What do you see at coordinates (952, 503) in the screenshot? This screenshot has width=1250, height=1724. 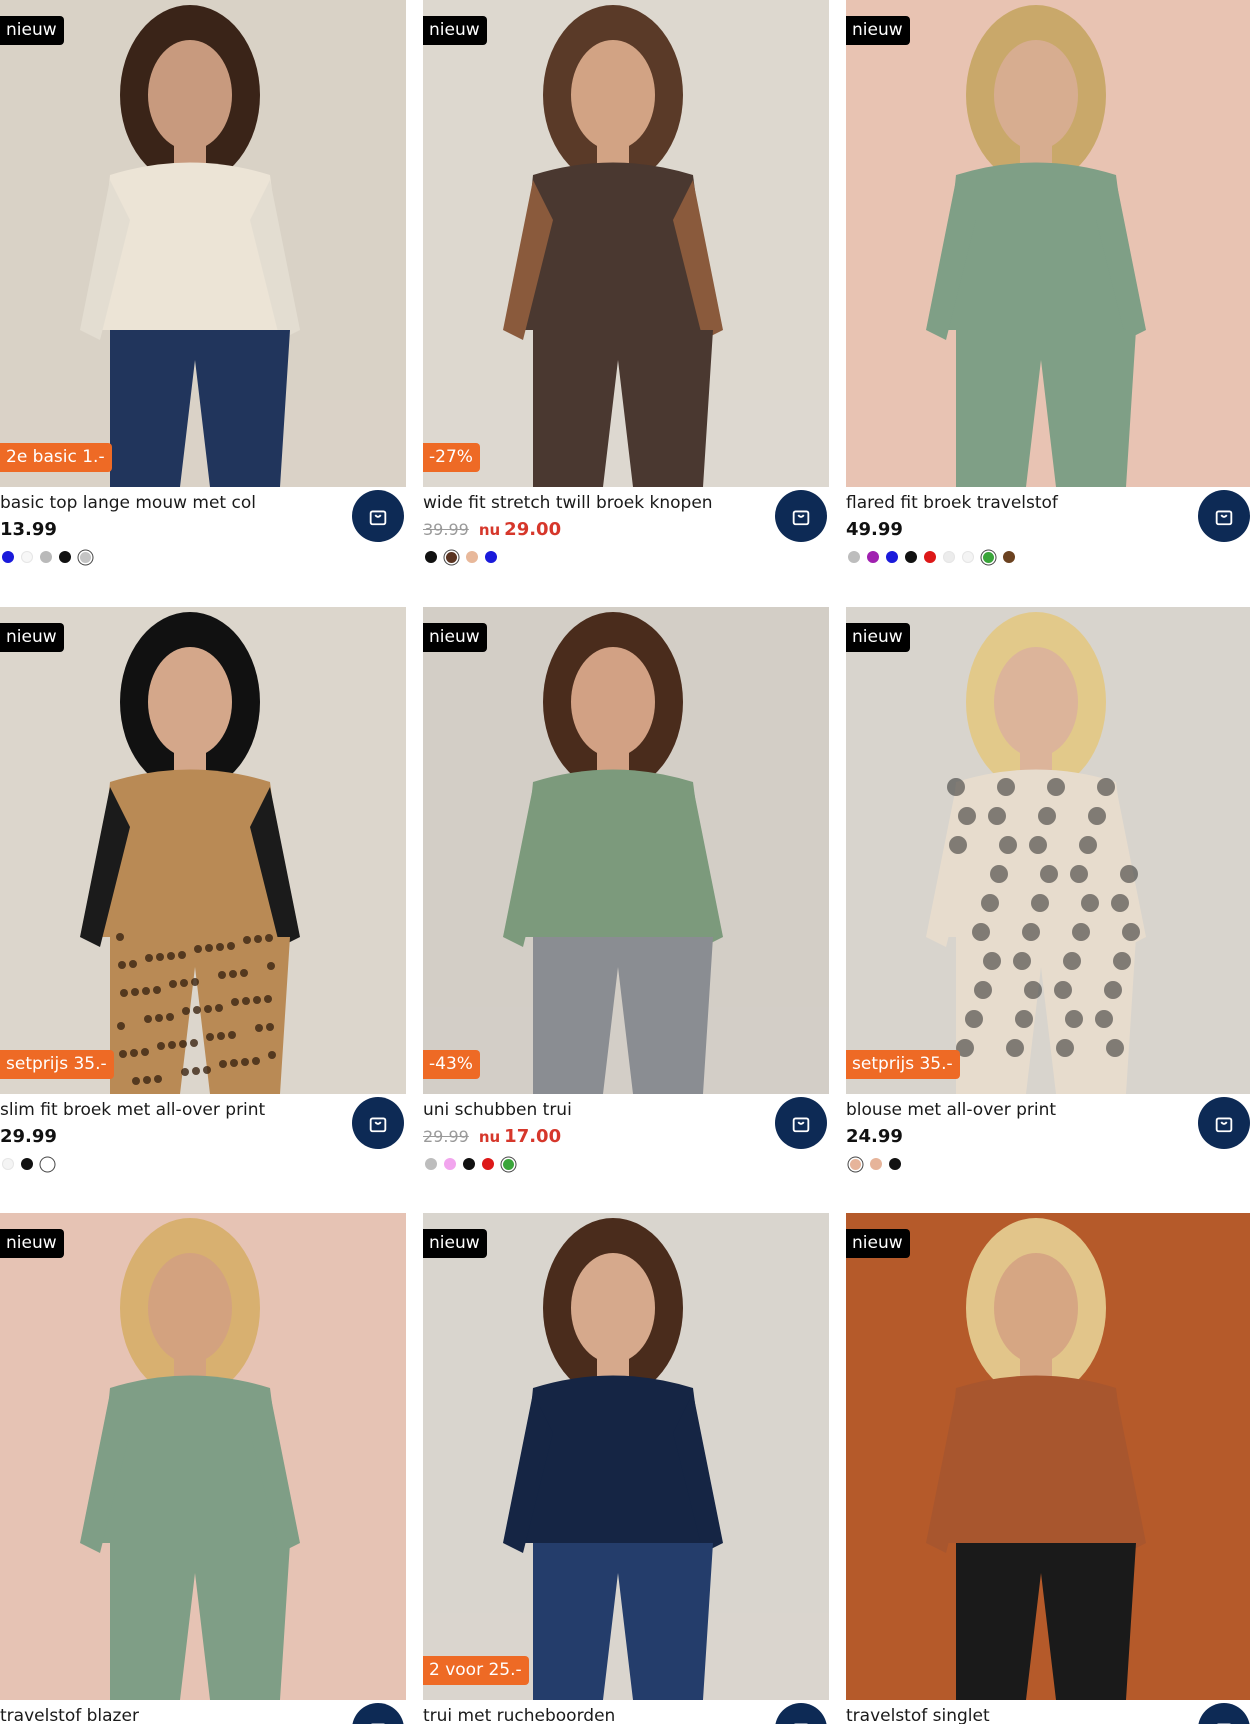 I see `product-name: flared fit broek travelstof` at bounding box center [952, 503].